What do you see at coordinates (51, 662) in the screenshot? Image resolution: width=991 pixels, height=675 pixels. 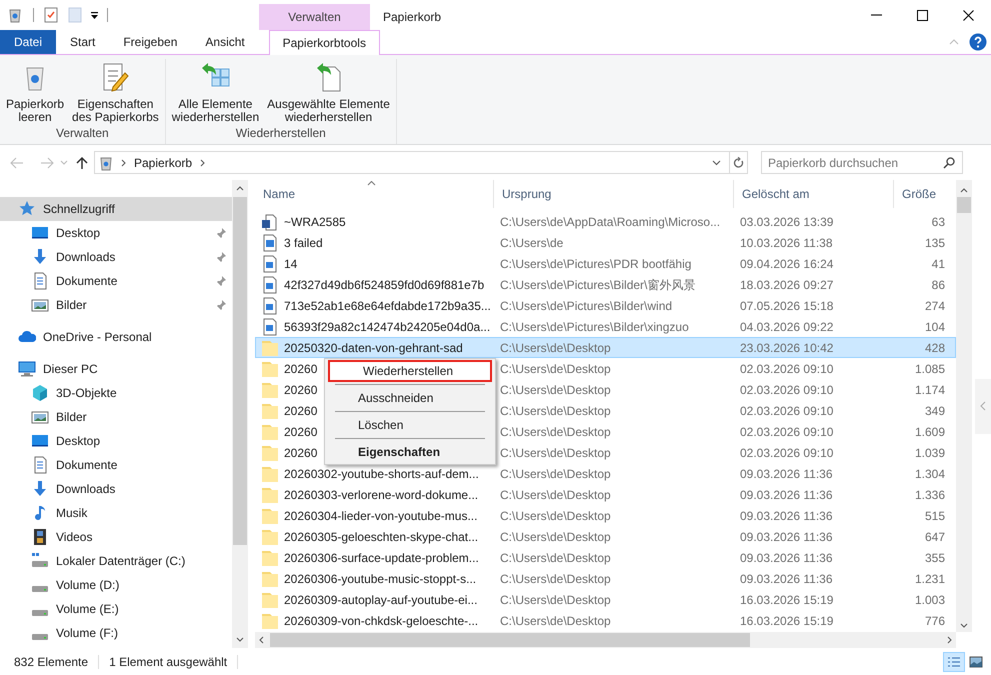 I see `status-text: 832 Elemente` at bounding box center [51, 662].